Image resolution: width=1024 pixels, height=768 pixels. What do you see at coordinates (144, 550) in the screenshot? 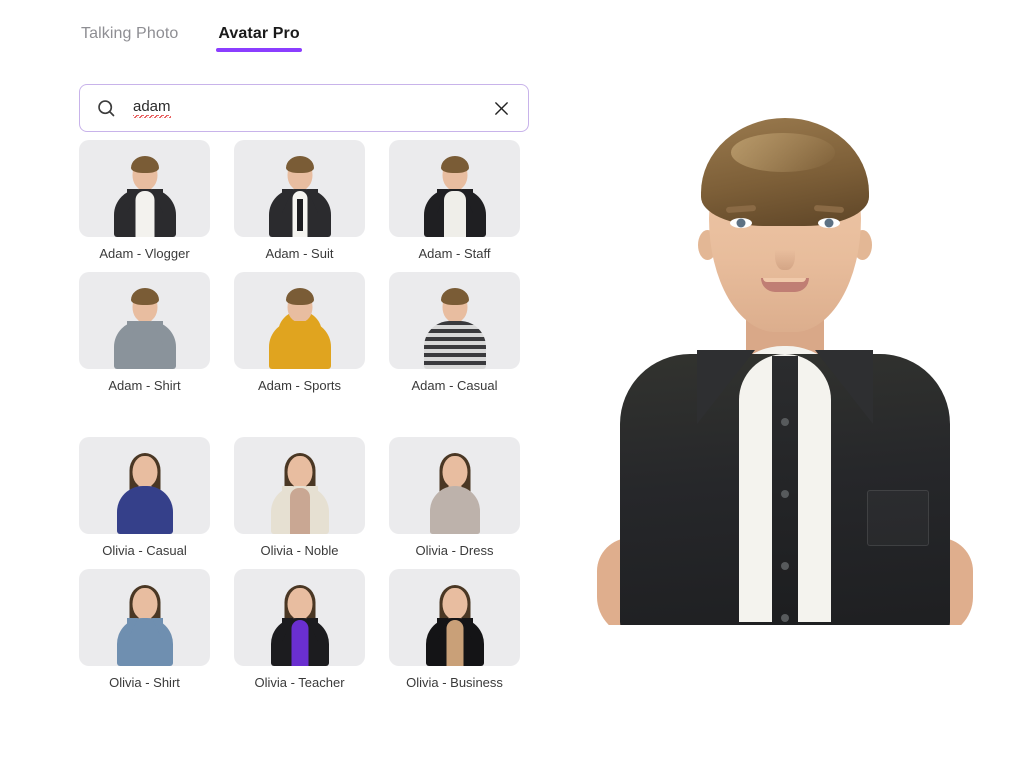
I see `avatar-card-label: Olivia - Casual` at bounding box center [144, 550].